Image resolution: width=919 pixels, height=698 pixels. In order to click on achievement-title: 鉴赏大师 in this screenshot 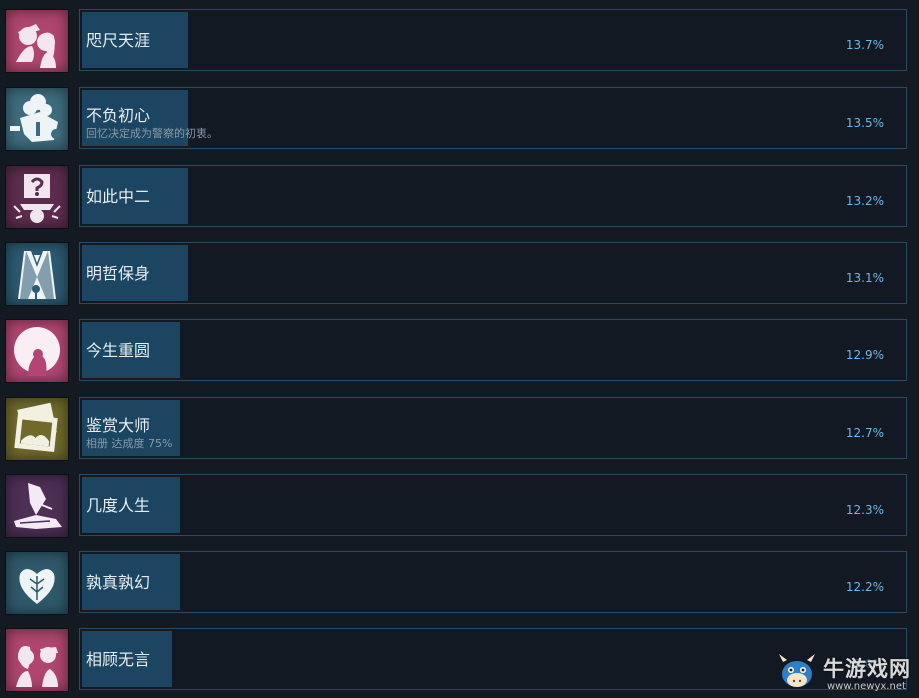, I will do `click(118, 425)`.